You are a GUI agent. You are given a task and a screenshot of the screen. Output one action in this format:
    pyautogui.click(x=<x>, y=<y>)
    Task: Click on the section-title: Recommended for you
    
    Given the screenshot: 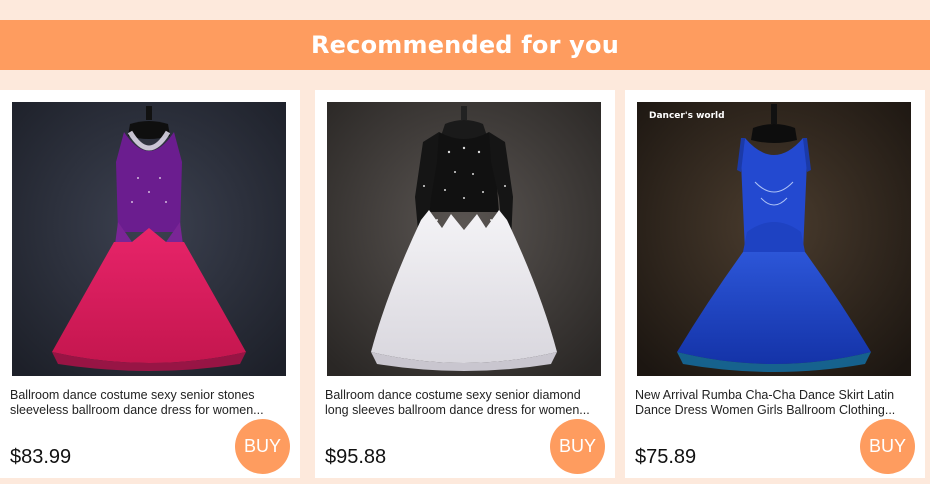 What is the action you would take?
    pyautogui.click(x=465, y=45)
    